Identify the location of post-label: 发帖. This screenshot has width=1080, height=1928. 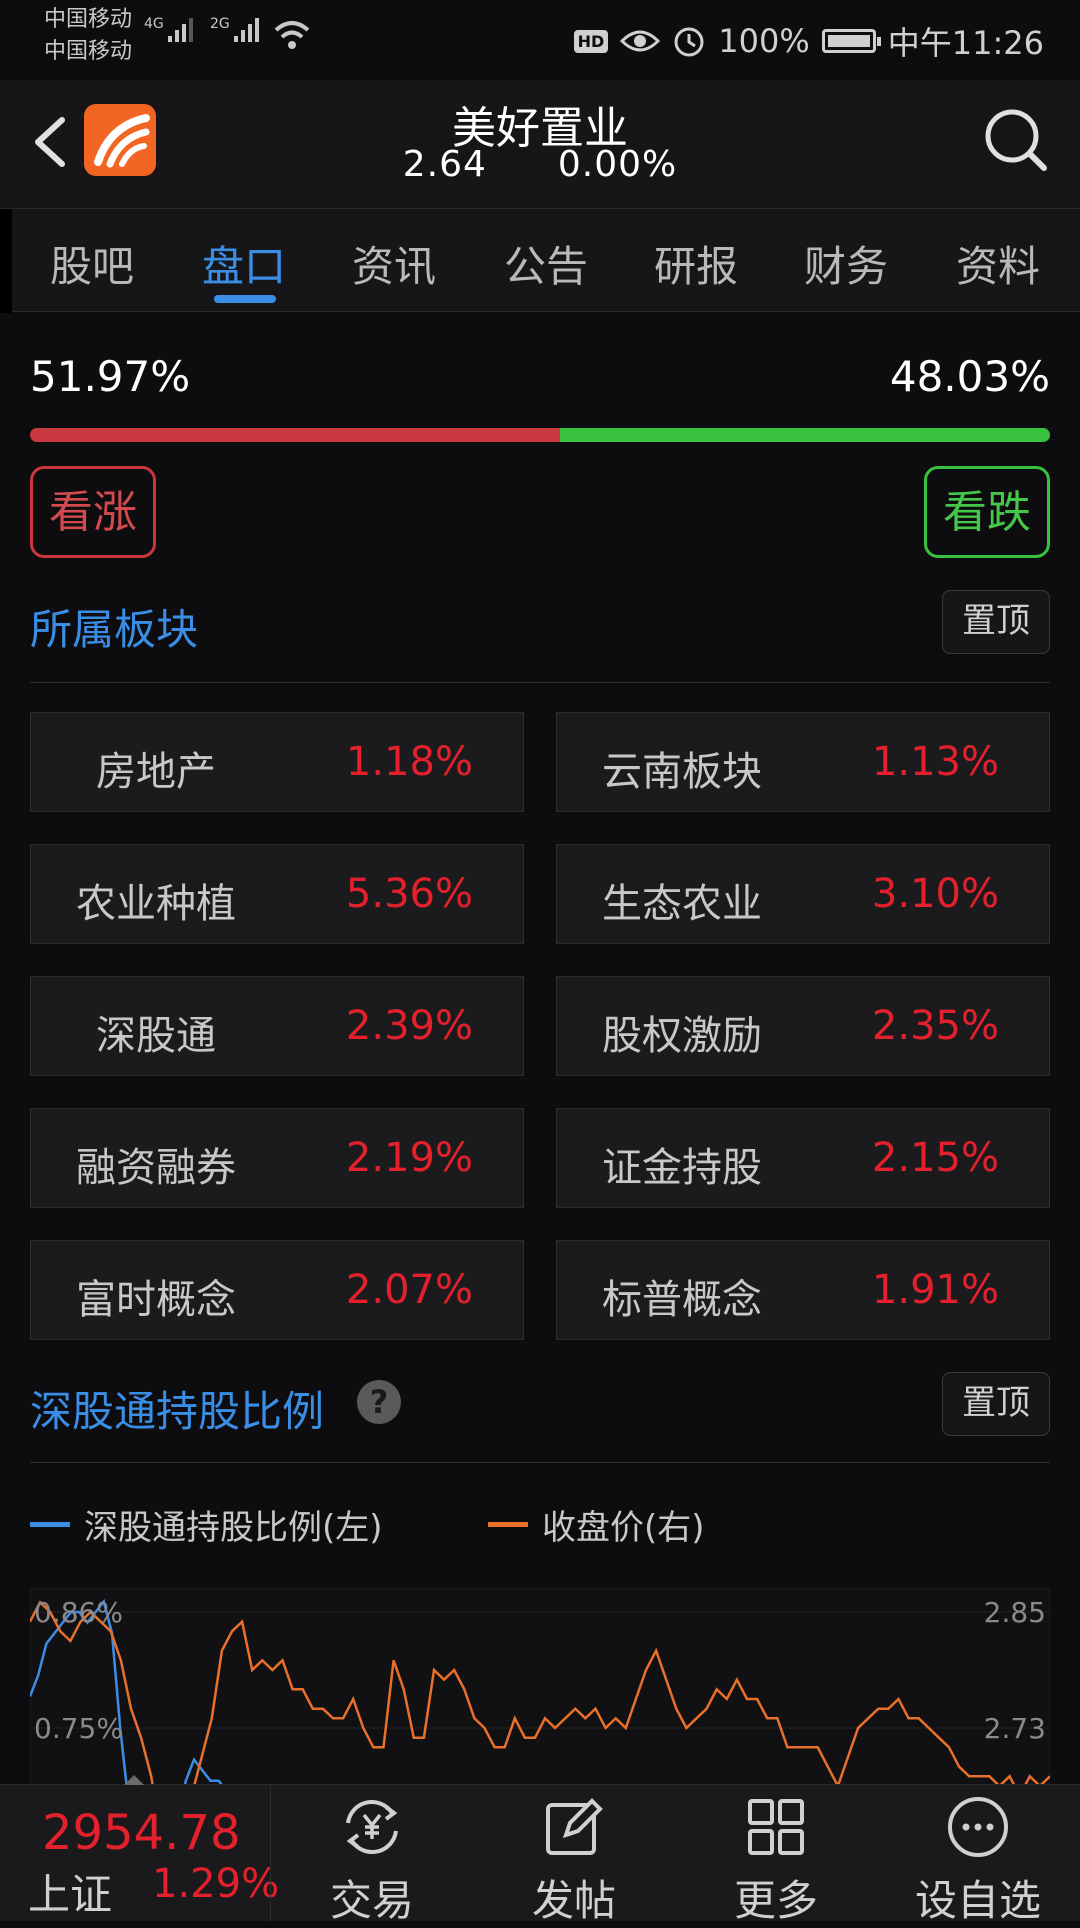
(573, 1900).